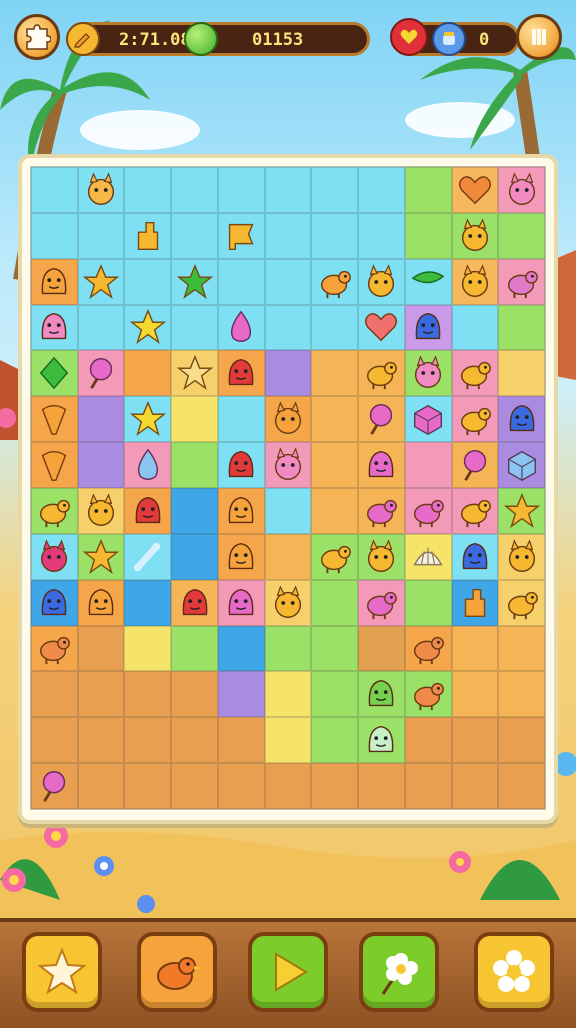 The height and width of the screenshot is (1028, 576). Describe the element at coordinates (475, 465) in the screenshot. I see `pink-lollipop-icon` at that location.